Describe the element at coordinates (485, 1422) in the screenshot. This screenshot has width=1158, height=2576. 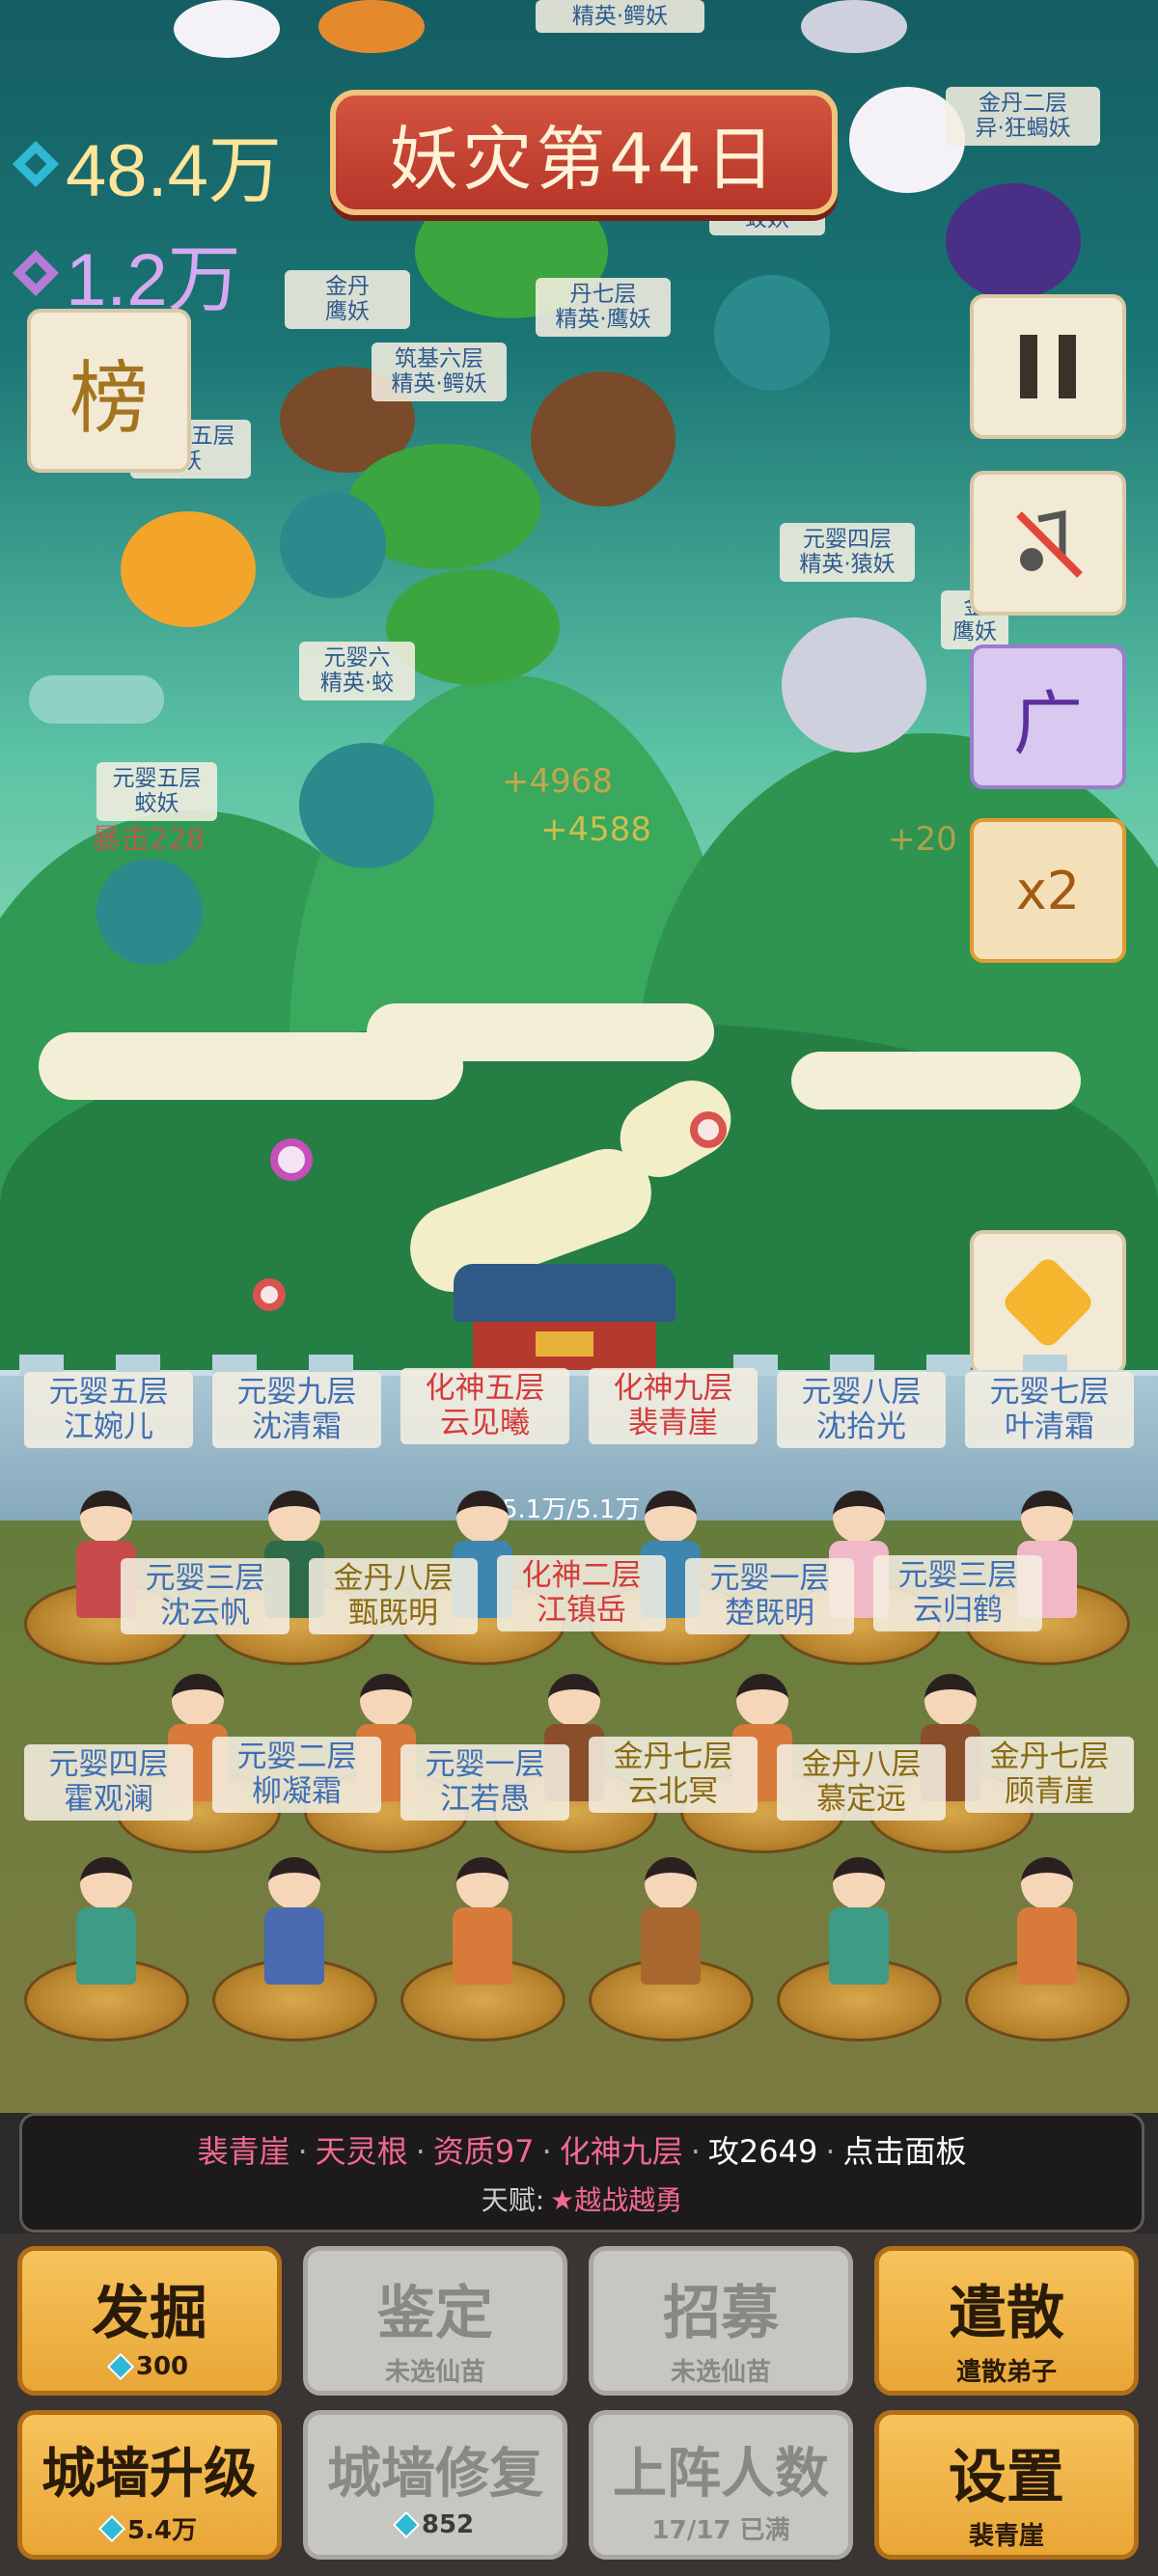
I see `defender-name: 云见曦` at that location.